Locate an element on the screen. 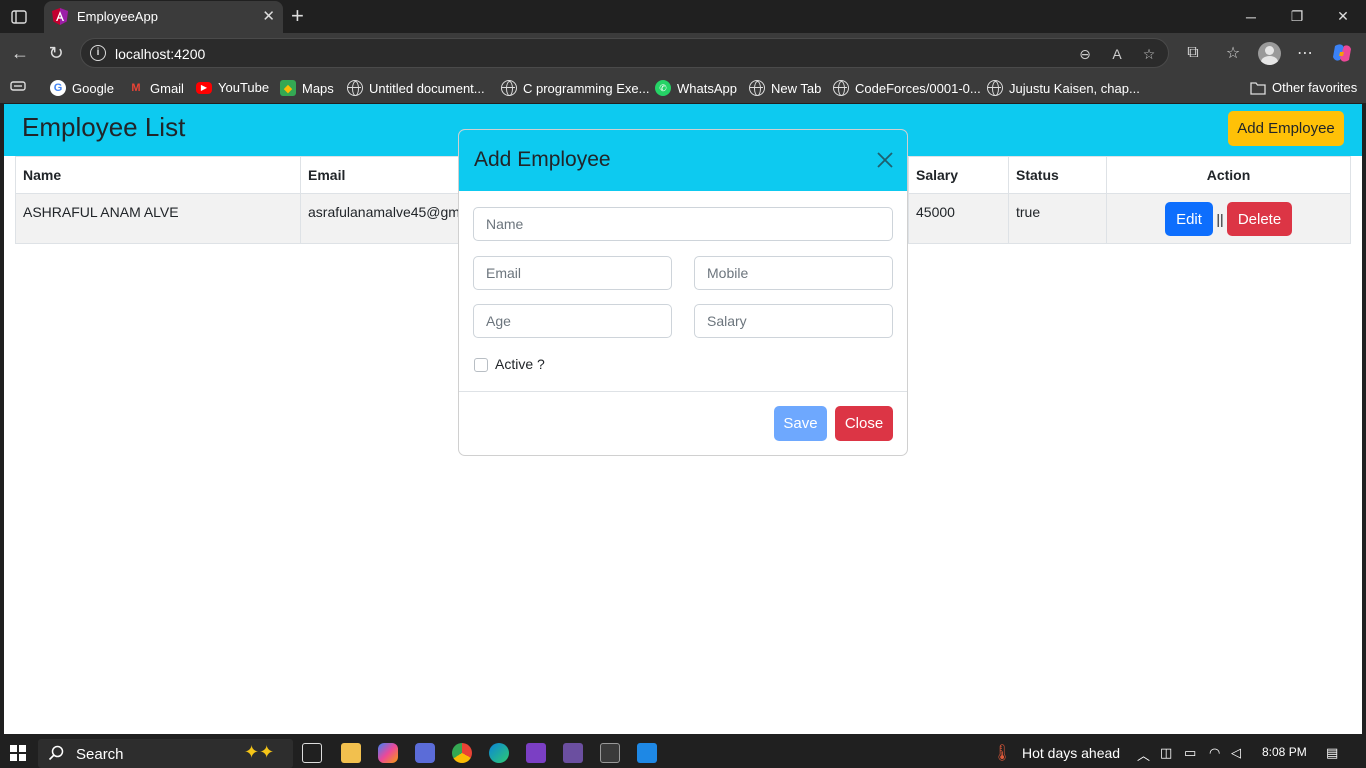  file-explorer-icon is located at coordinates (351, 753).